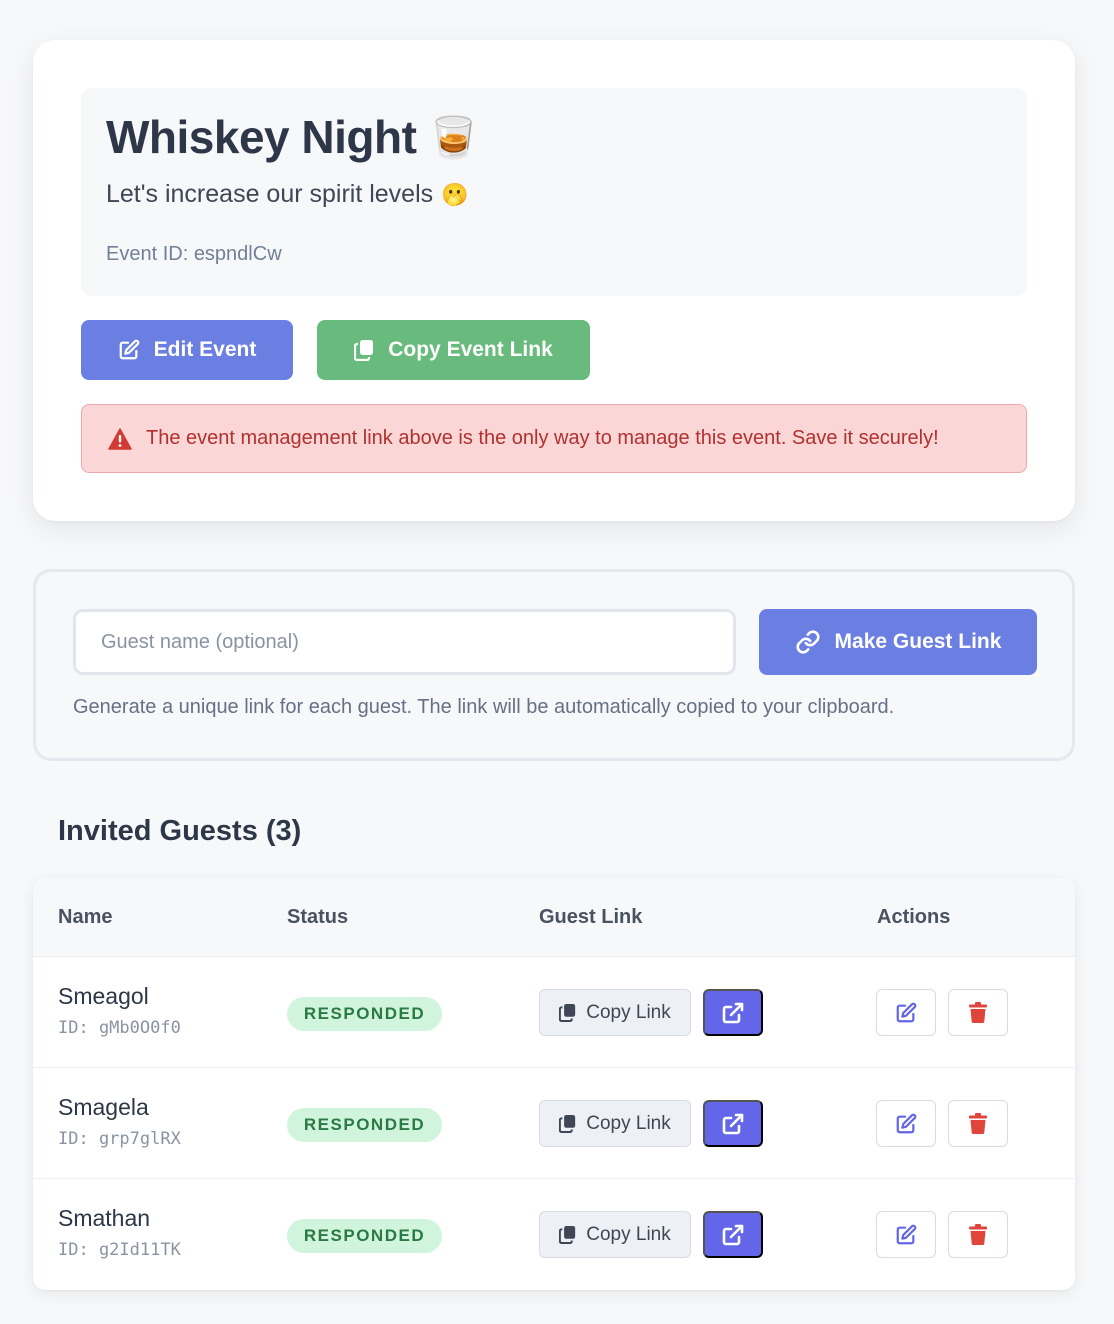 Image resolution: width=1114 pixels, height=1324 pixels. What do you see at coordinates (918, 641) in the screenshot?
I see `make-guest-link-label: Make Guest Link` at bounding box center [918, 641].